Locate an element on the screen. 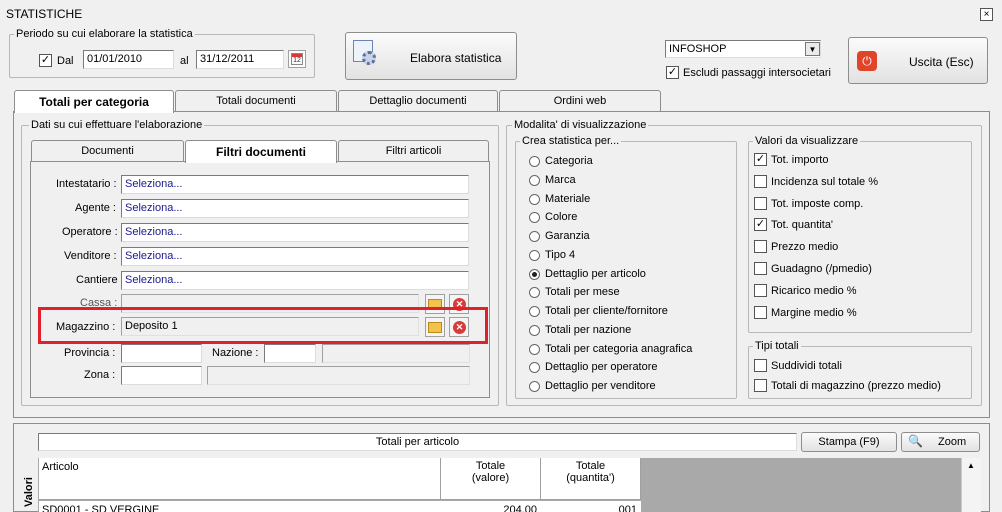 Image resolution: width=1002 pixels, height=512 pixels. radio-label: Dettaglio per operatore is located at coordinates (601, 367).